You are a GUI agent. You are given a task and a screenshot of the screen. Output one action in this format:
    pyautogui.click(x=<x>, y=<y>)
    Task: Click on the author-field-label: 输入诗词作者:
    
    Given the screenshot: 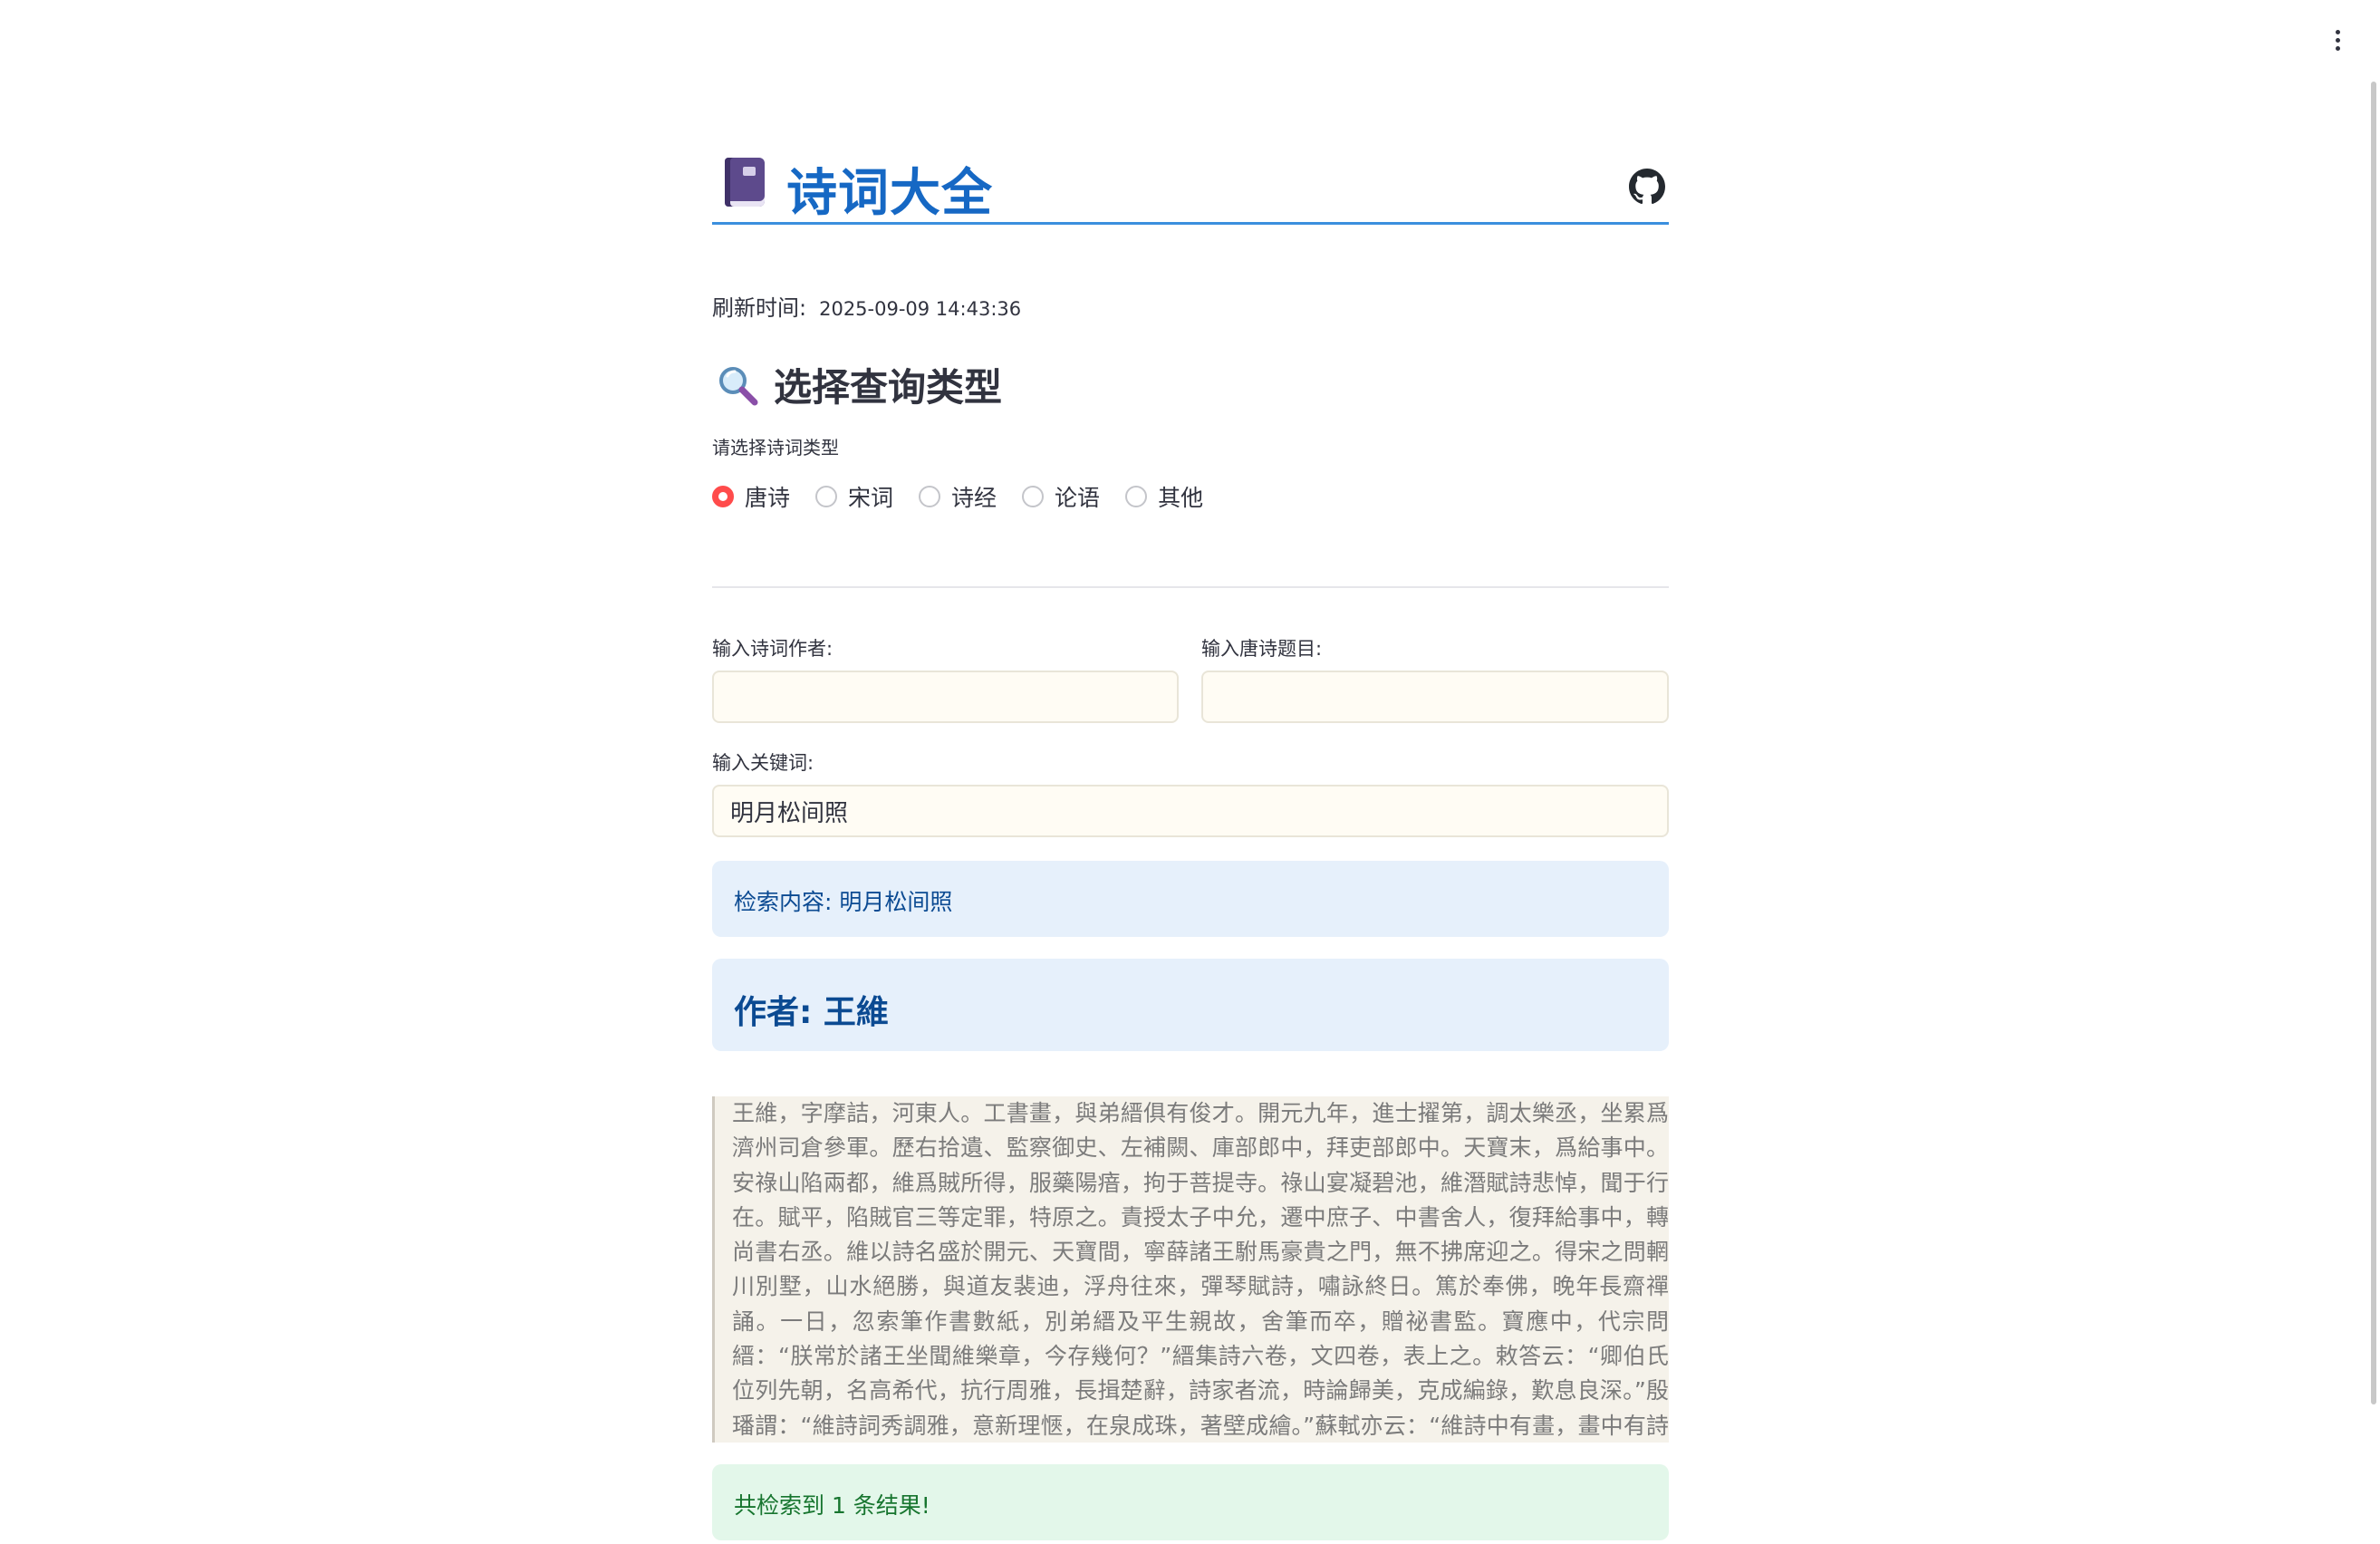 What is the action you would take?
    pyautogui.click(x=772, y=649)
    